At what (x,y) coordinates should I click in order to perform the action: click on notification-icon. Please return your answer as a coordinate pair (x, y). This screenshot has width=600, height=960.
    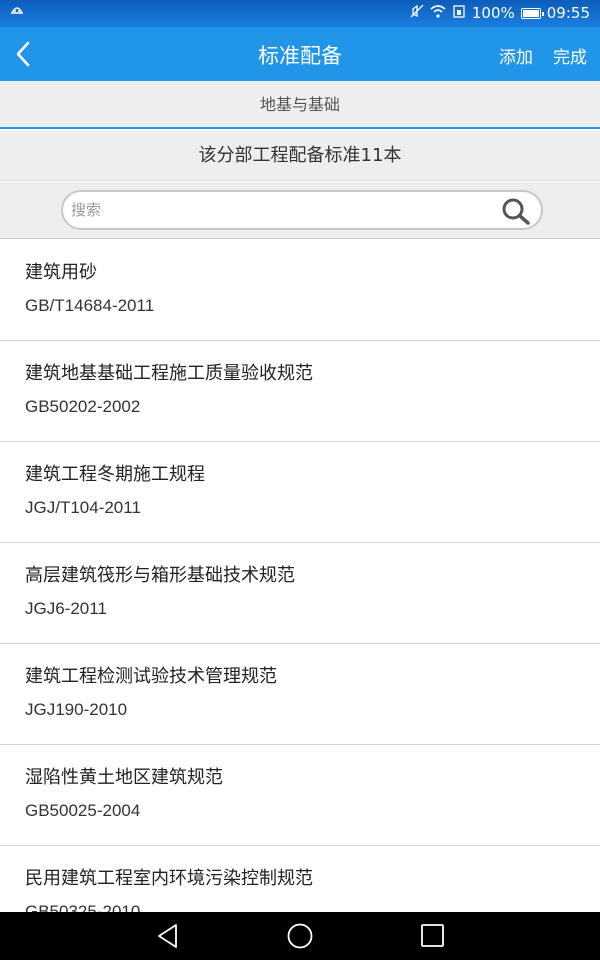
    Looking at the image, I should click on (17, 12).